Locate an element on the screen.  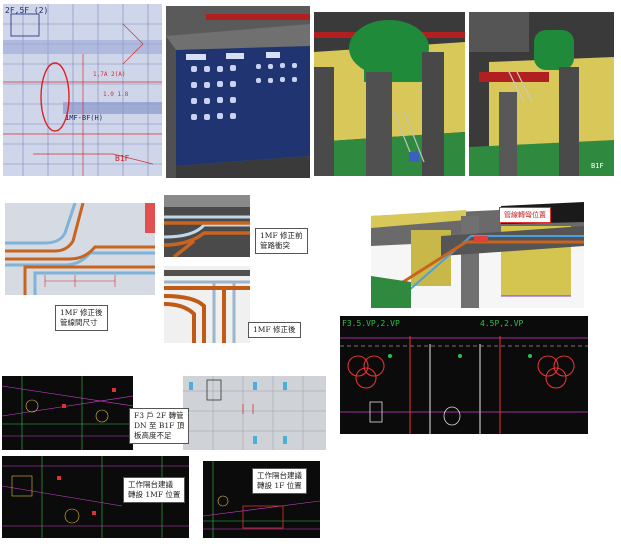
3d-duct-right-drawing is located at coordinates (541, 94).